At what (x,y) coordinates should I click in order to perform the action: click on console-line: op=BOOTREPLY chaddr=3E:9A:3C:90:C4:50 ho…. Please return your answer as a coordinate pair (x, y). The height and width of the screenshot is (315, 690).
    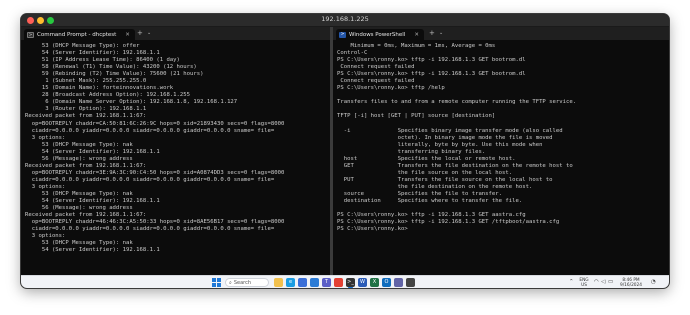
    Looking at the image, I should click on (155, 172).